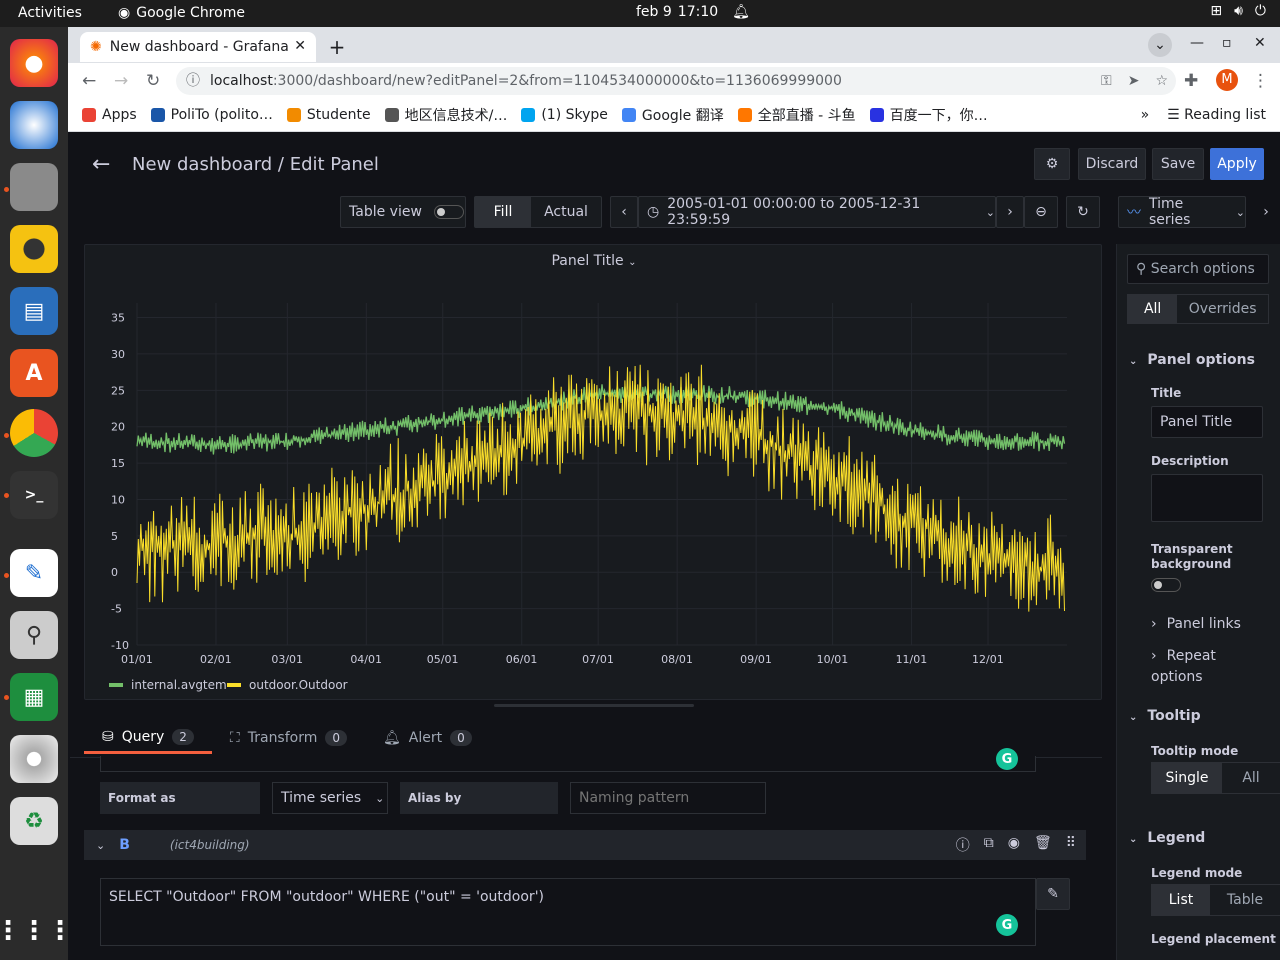  What do you see at coordinates (1207, 422) in the screenshot?
I see `title-input: Panel Title` at bounding box center [1207, 422].